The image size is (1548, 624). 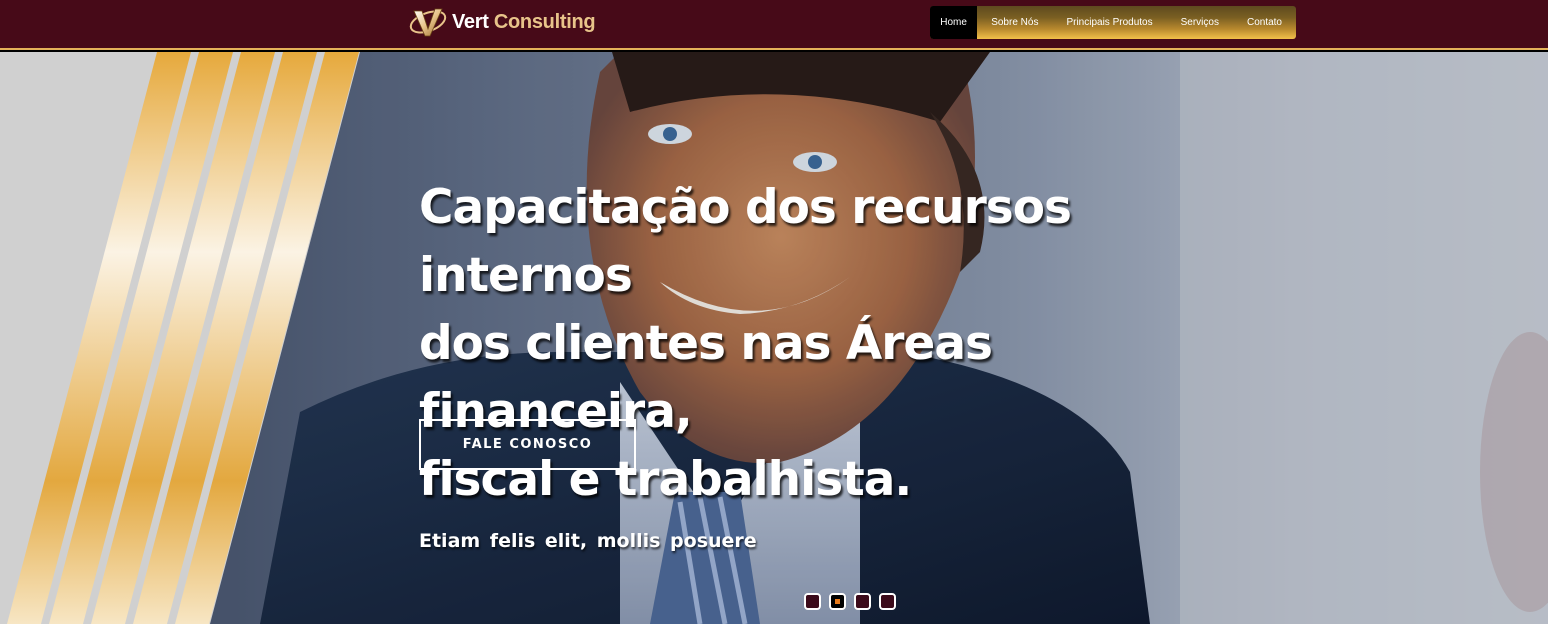 What do you see at coordinates (850, 601) in the screenshot?
I see `slider-pagination` at bounding box center [850, 601].